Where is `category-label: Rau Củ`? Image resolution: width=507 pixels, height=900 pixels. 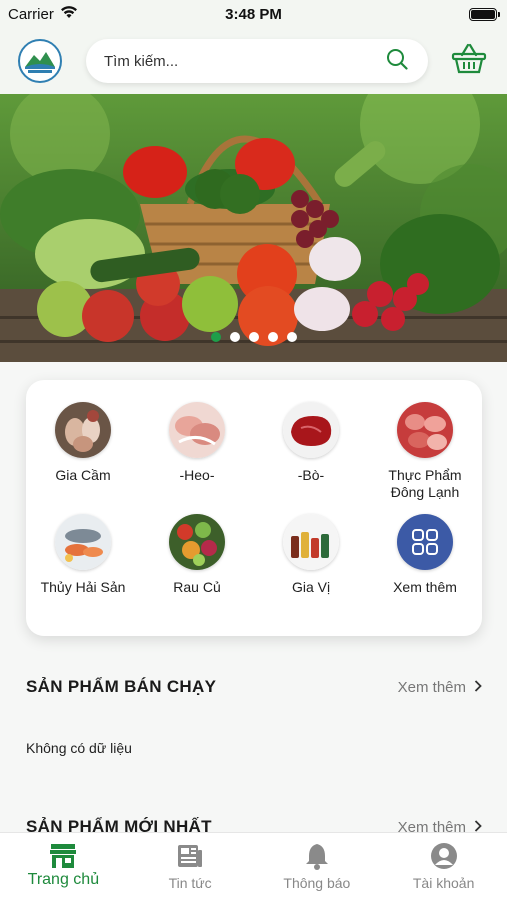 category-label: Rau Củ is located at coordinates (197, 587).